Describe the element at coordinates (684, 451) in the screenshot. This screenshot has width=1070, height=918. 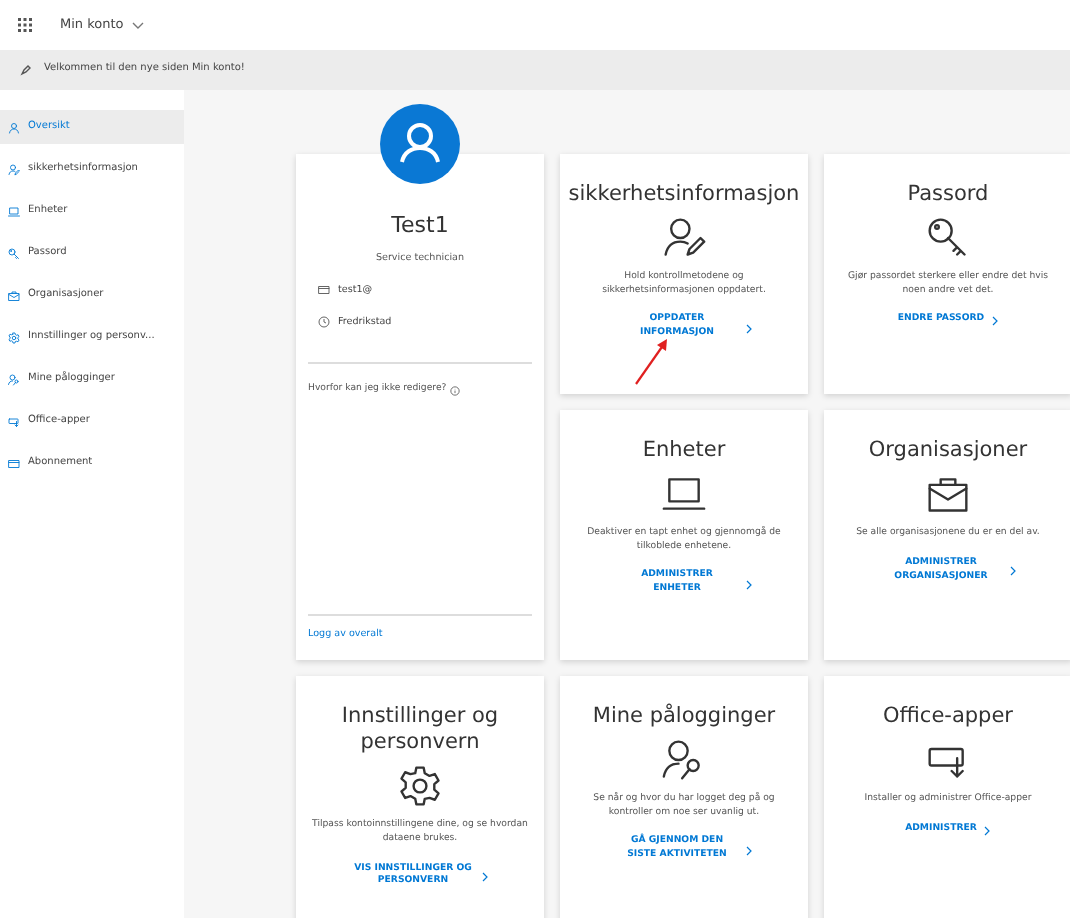
I see `tile-title: Enheter` at that location.